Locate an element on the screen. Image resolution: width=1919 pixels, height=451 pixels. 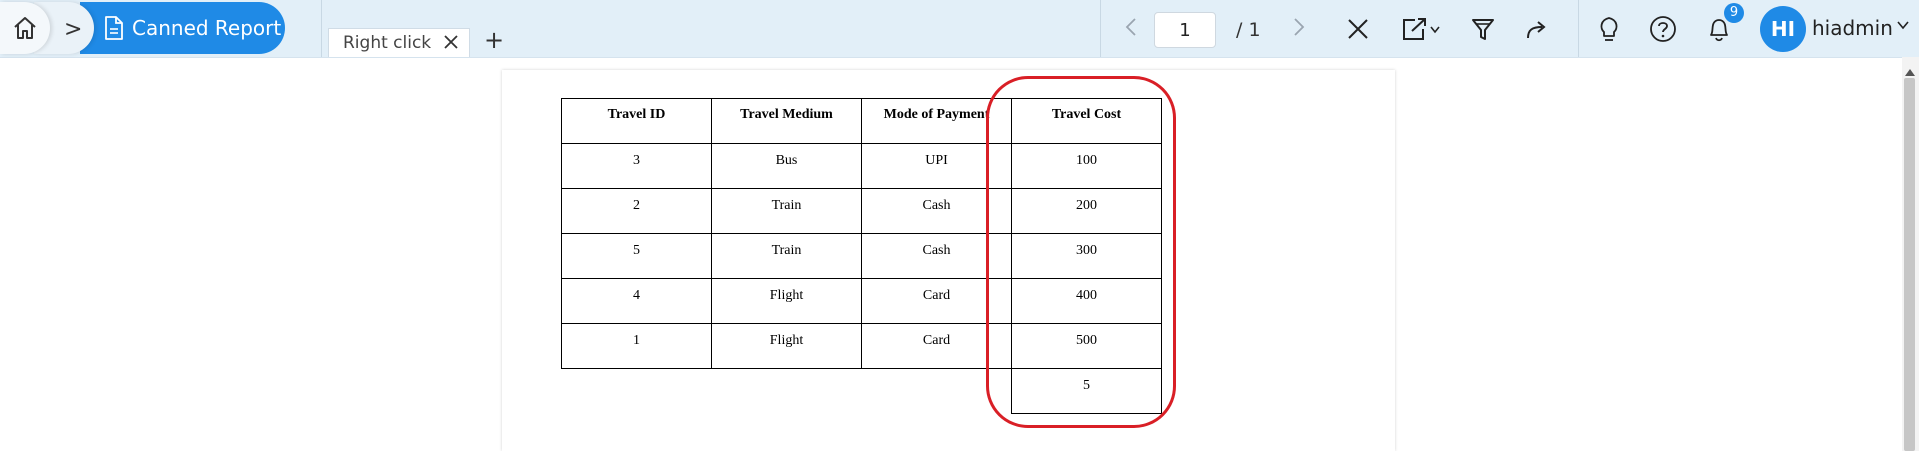
page-number-input: 1 is located at coordinates (1185, 30).